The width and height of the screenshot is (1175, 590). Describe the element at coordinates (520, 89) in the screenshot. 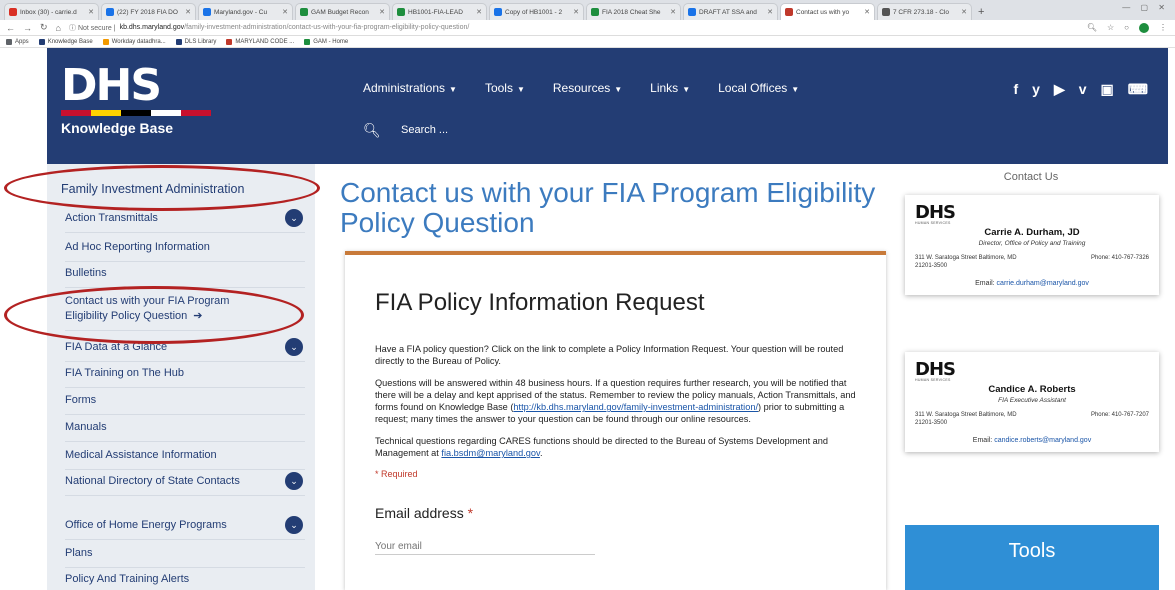

I see `caret-down-icon: ▼` at that location.